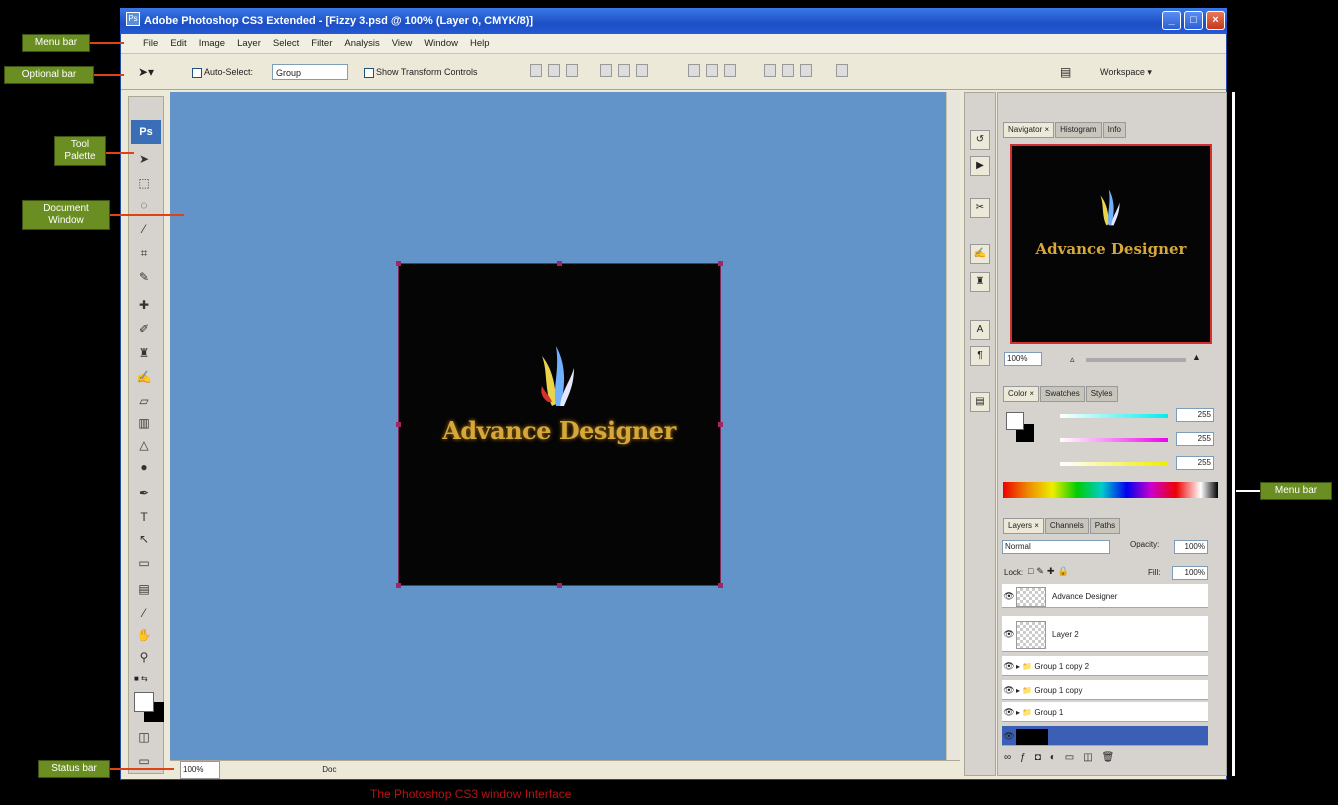  What do you see at coordinates (144, 657) in the screenshot?
I see `zoom-tool-icon: ⚲` at bounding box center [144, 657].